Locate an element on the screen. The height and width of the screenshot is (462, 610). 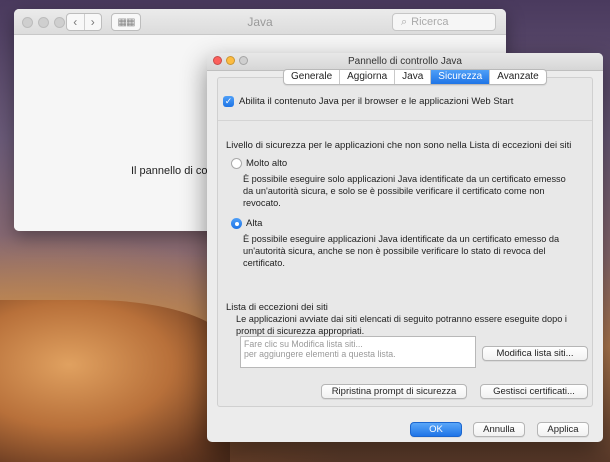
exceptions-heading: Lista di eccezioni dei siti is located at coordinates (277, 307).